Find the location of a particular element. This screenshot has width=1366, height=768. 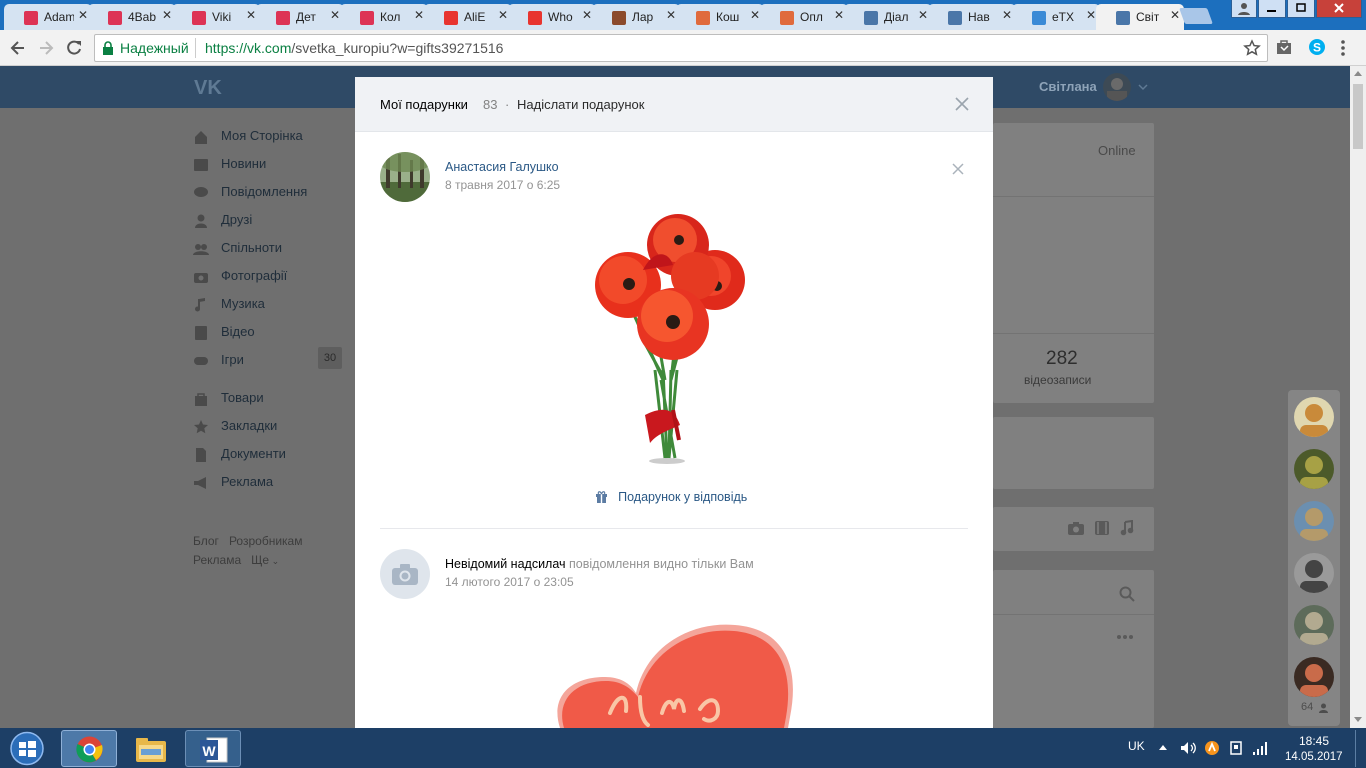

reload-icon is located at coordinates (74, 48).